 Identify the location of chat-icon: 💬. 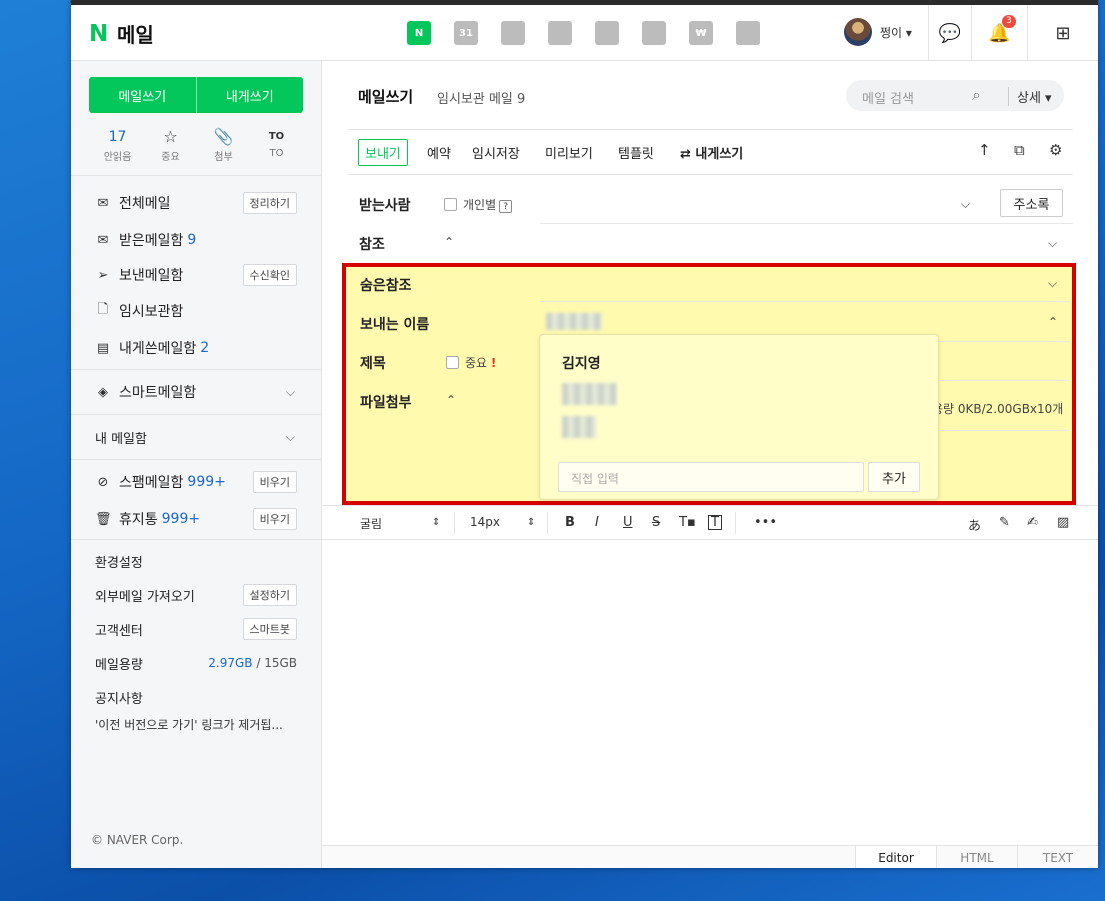
(950, 33).